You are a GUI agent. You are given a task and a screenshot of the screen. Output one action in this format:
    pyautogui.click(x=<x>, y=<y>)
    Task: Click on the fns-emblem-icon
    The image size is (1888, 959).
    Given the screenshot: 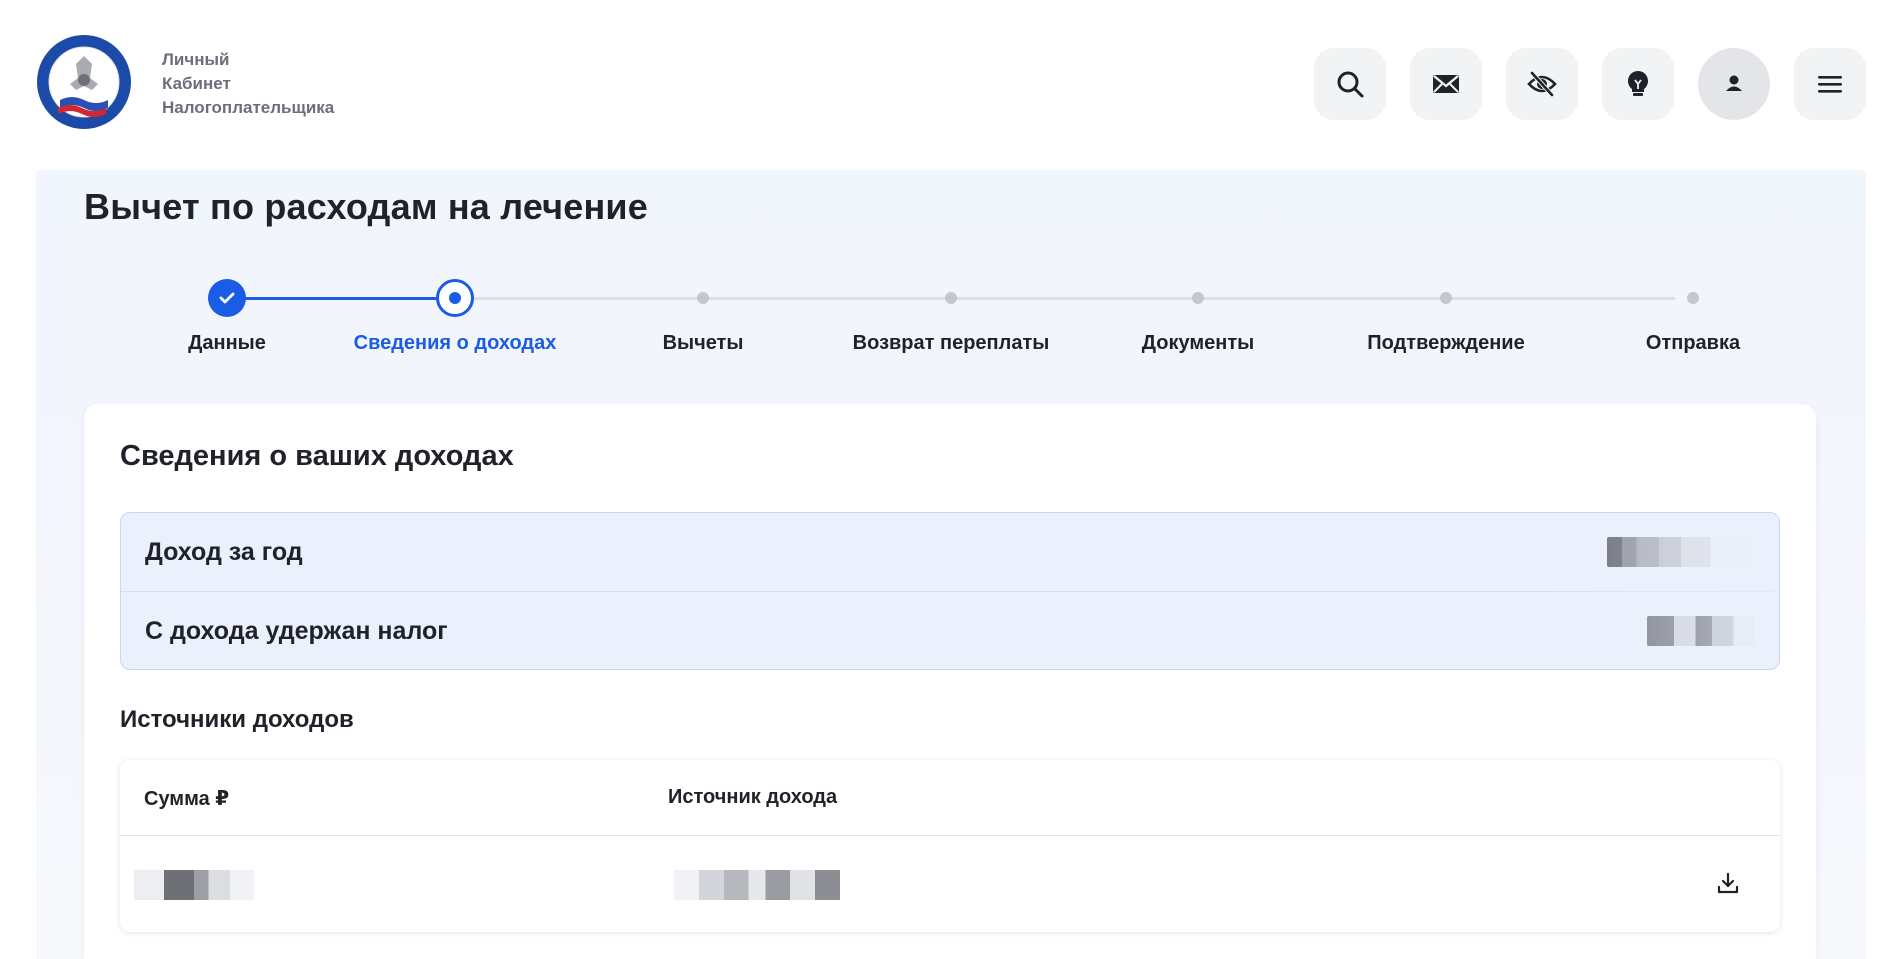 What is the action you would take?
    pyautogui.click(x=84, y=82)
    